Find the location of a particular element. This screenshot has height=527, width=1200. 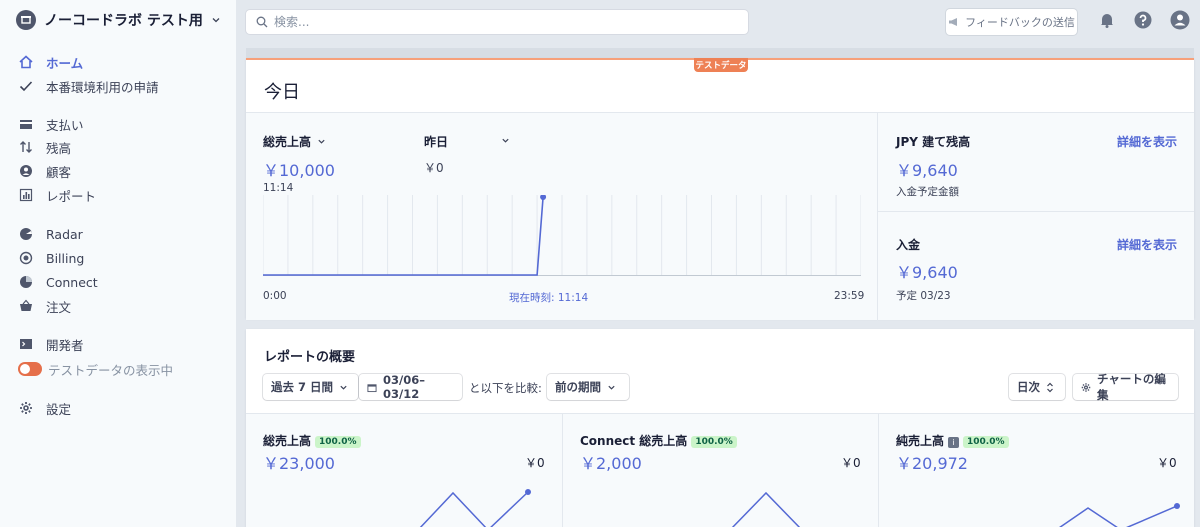

help-icon is located at coordinates (1143, 20).